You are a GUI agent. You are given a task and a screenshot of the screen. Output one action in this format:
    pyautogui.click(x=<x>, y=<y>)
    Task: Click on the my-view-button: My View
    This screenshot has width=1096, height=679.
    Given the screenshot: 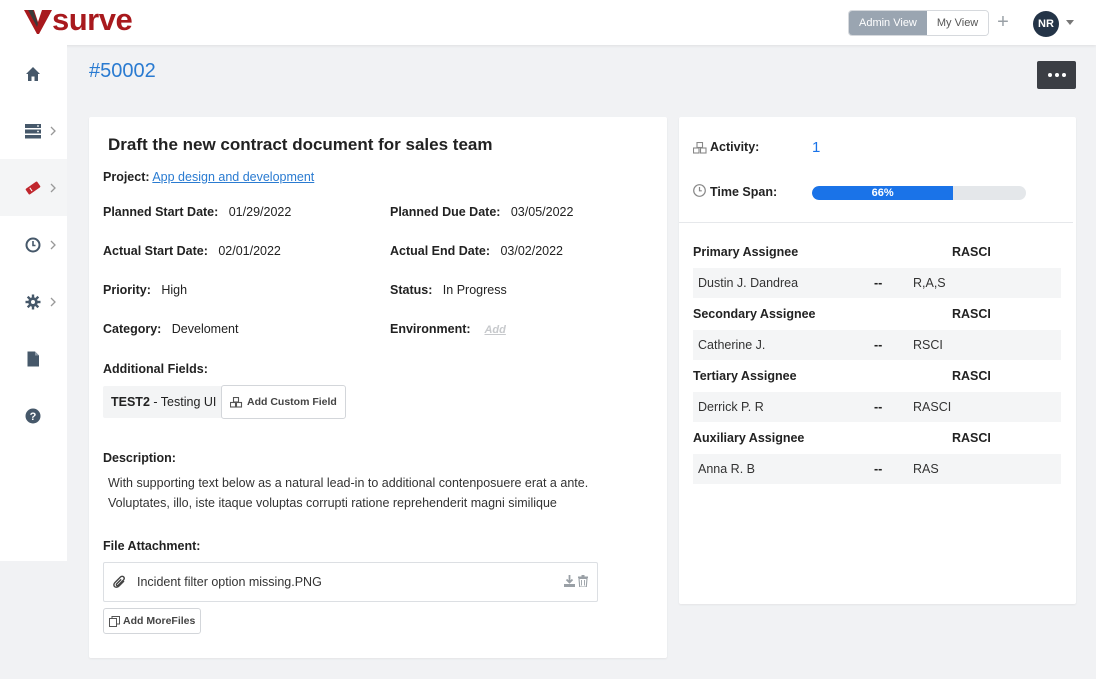 What is the action you would take?
    pyautogui.click(x=957, y=23)
    